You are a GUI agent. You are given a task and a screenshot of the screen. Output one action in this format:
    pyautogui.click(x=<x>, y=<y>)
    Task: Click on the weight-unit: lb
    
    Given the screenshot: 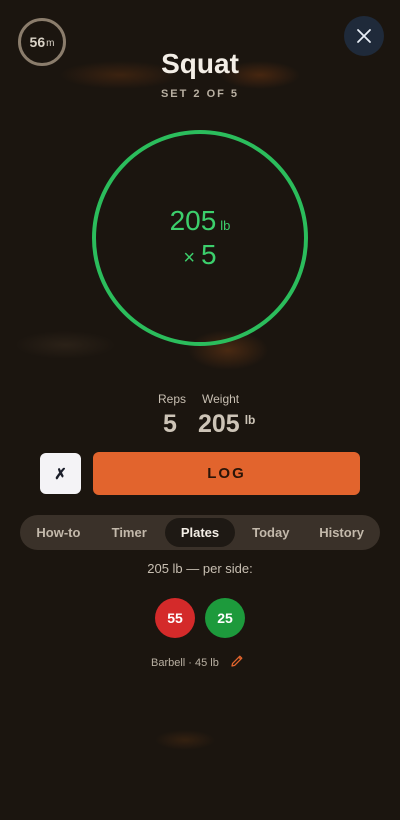 What is the action you would take?
    pyautogui.click(x=250, y=420)
    